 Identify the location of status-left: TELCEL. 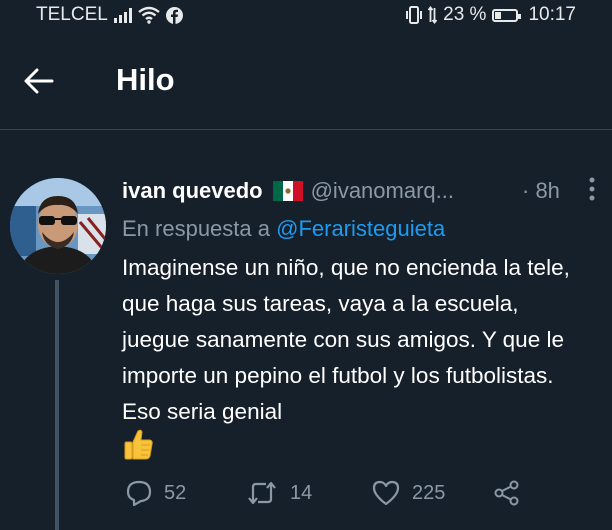
(91, 15).